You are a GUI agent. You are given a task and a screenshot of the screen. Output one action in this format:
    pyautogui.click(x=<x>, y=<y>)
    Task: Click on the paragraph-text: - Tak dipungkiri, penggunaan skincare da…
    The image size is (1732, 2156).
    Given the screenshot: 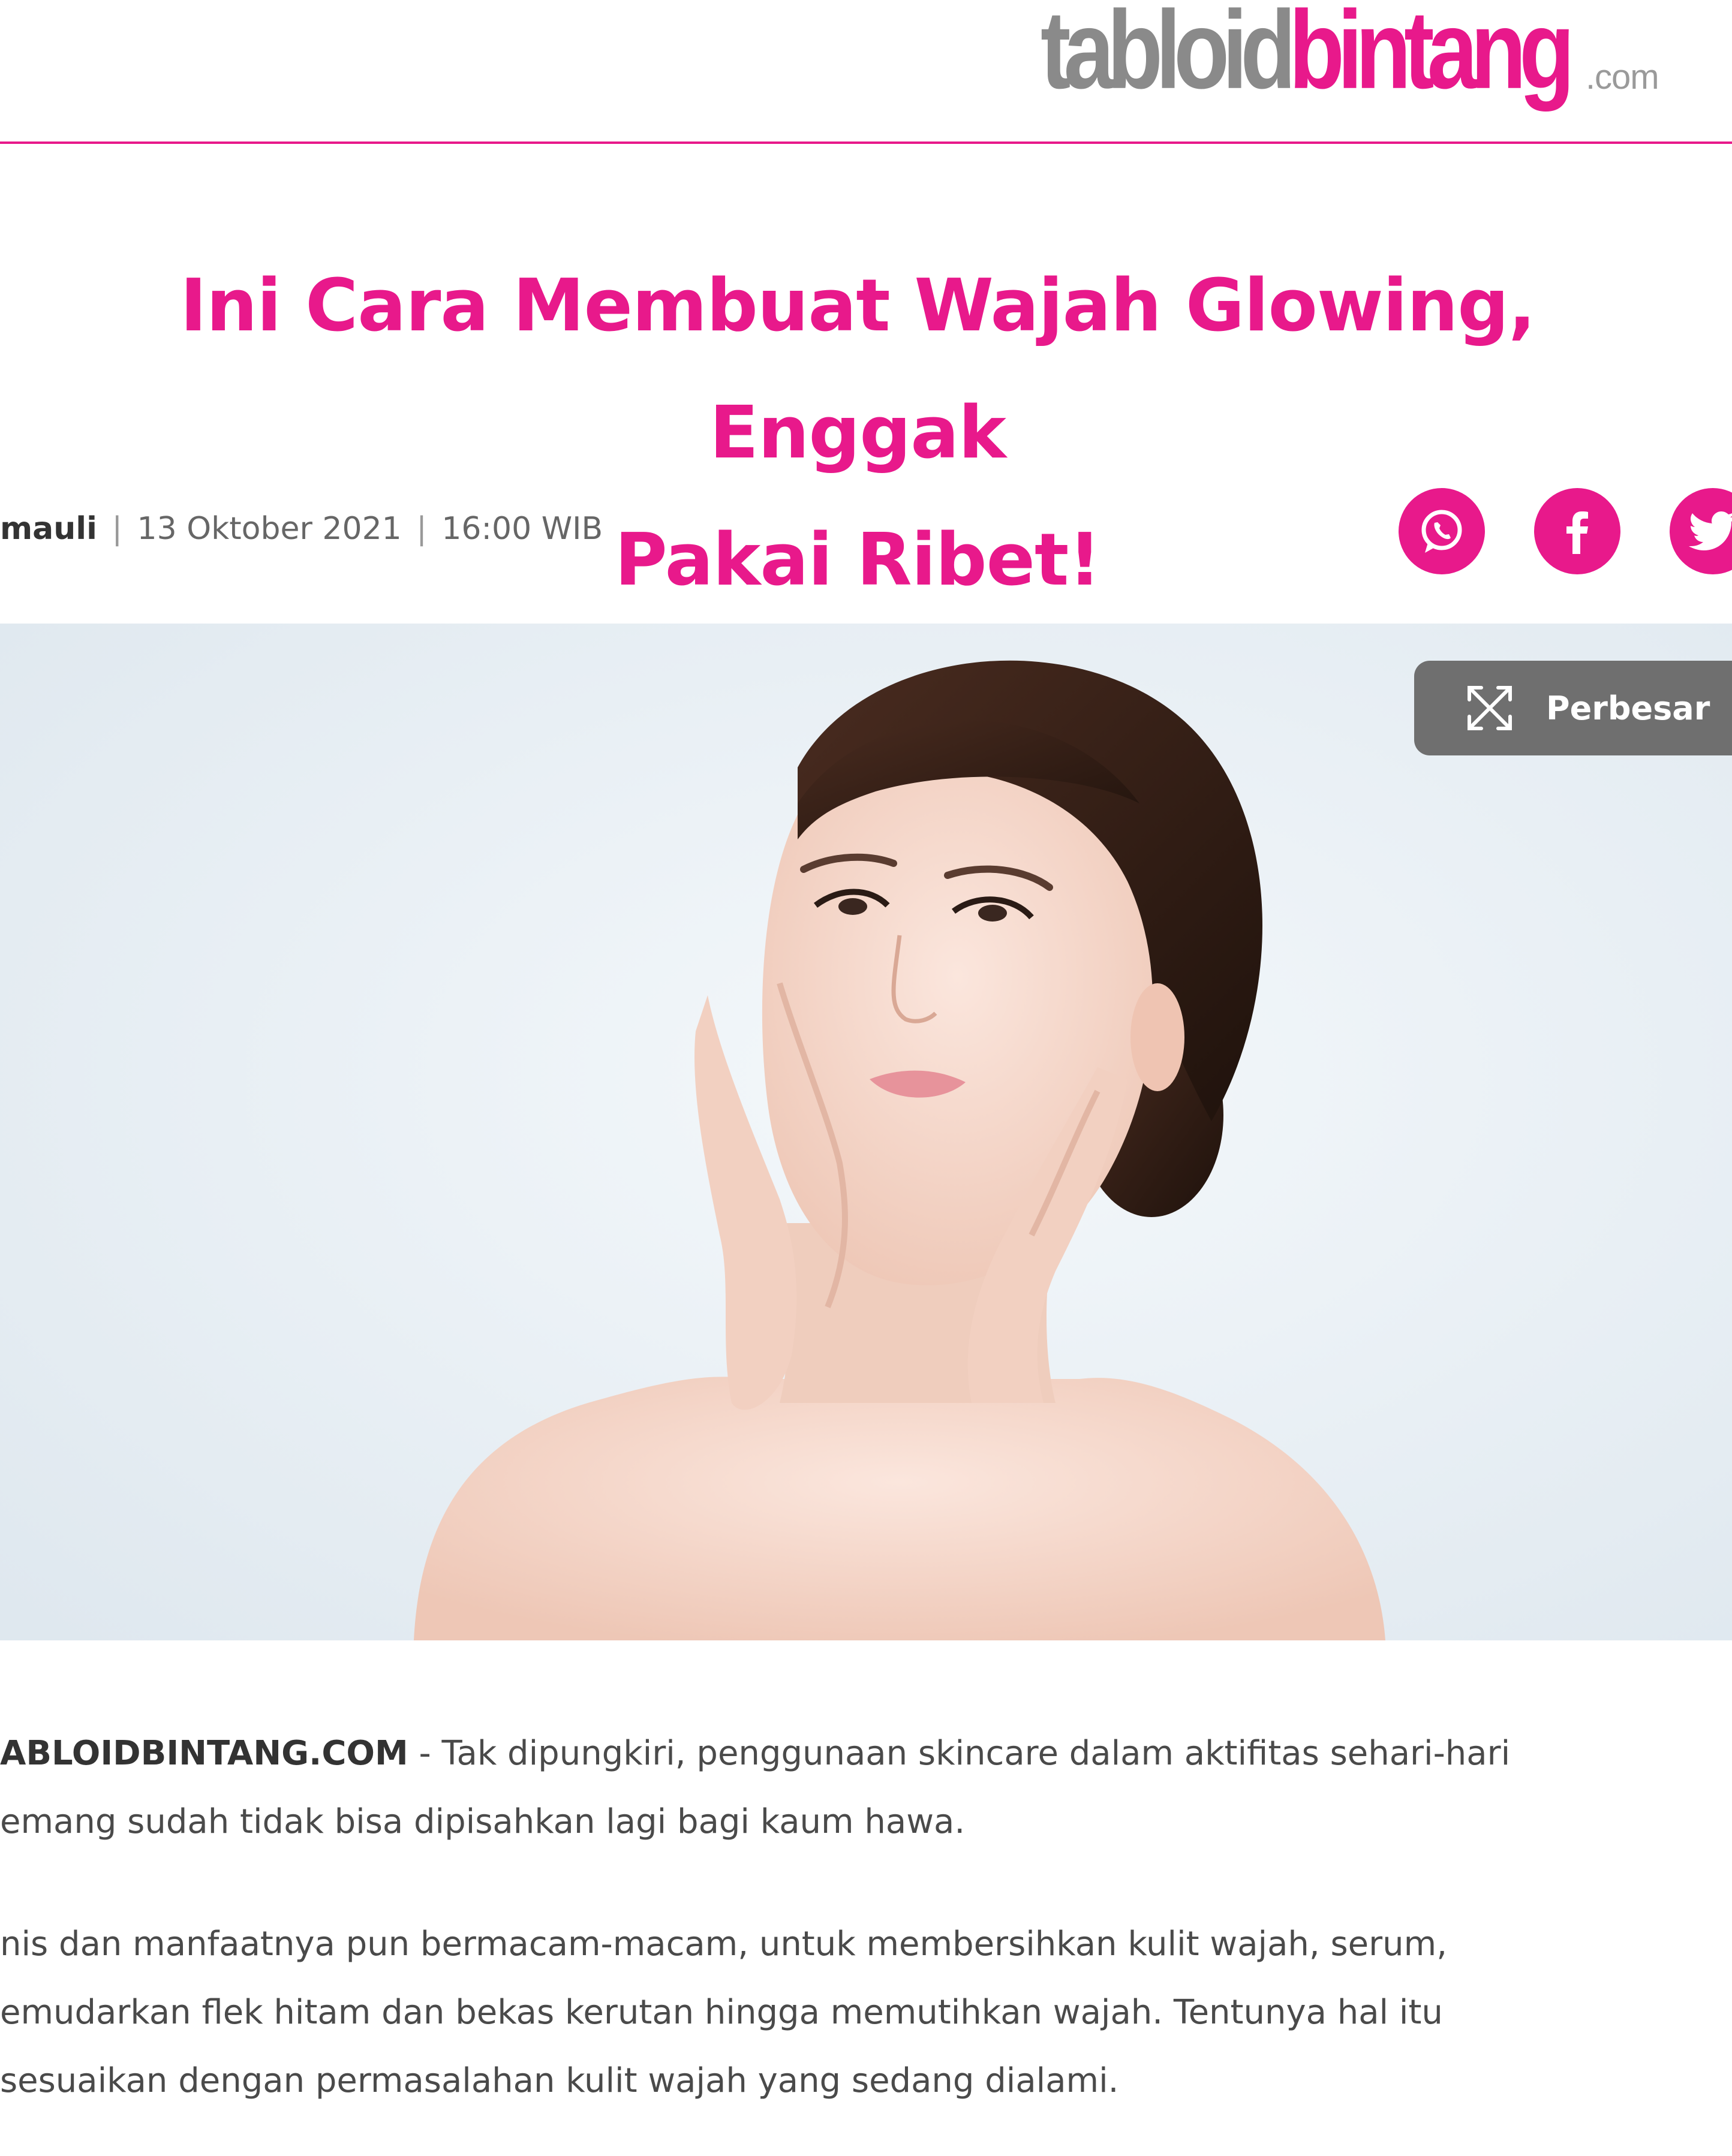 What is the action you would take?
    pyautogui.click(x=960, y=1753)
    